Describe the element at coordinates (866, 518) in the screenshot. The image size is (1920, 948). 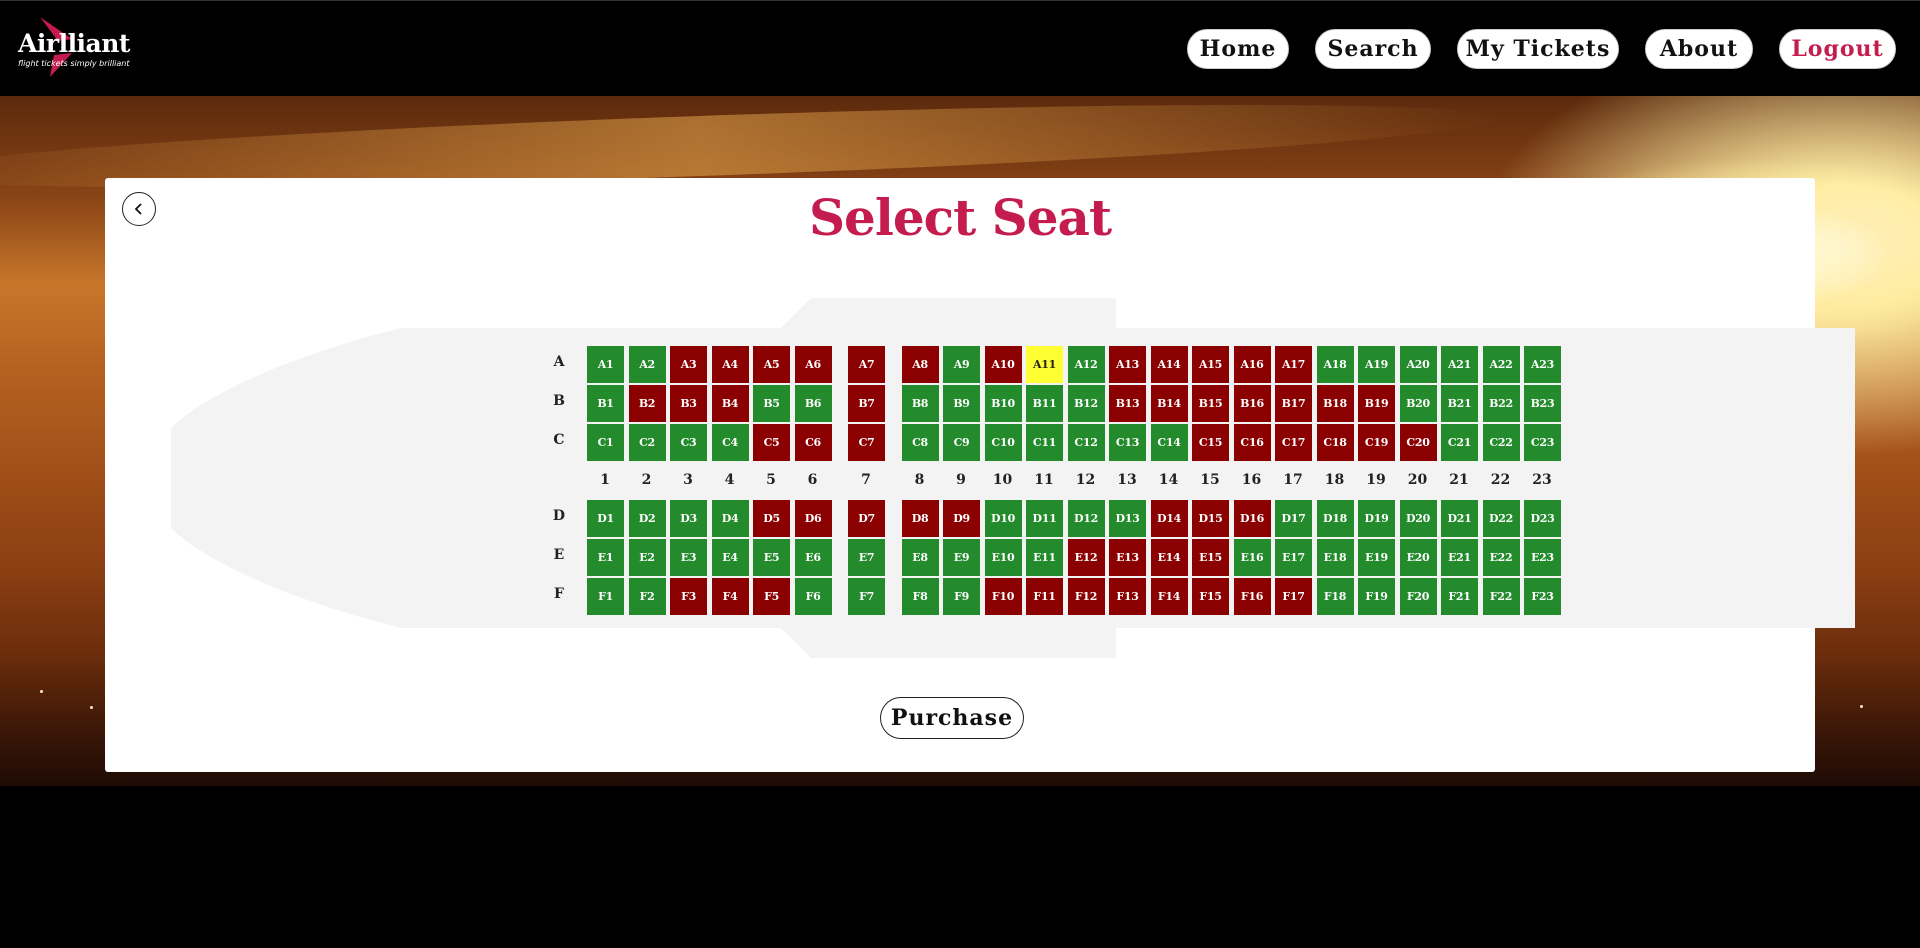
I see `seat-d7: D7` at that location.